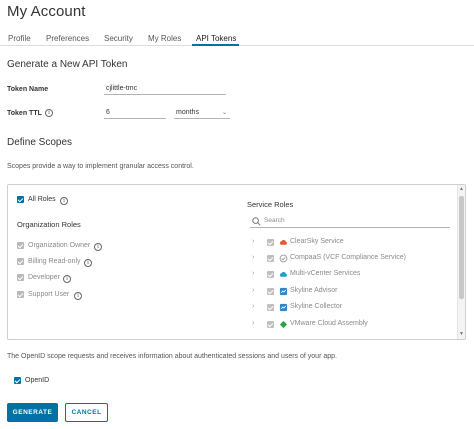 The width and height of the screenshot is (474, 429). Describe the element at coordinates (461, 189) in the screenshot. I see `scroll-up-icon: ▲` at that location.